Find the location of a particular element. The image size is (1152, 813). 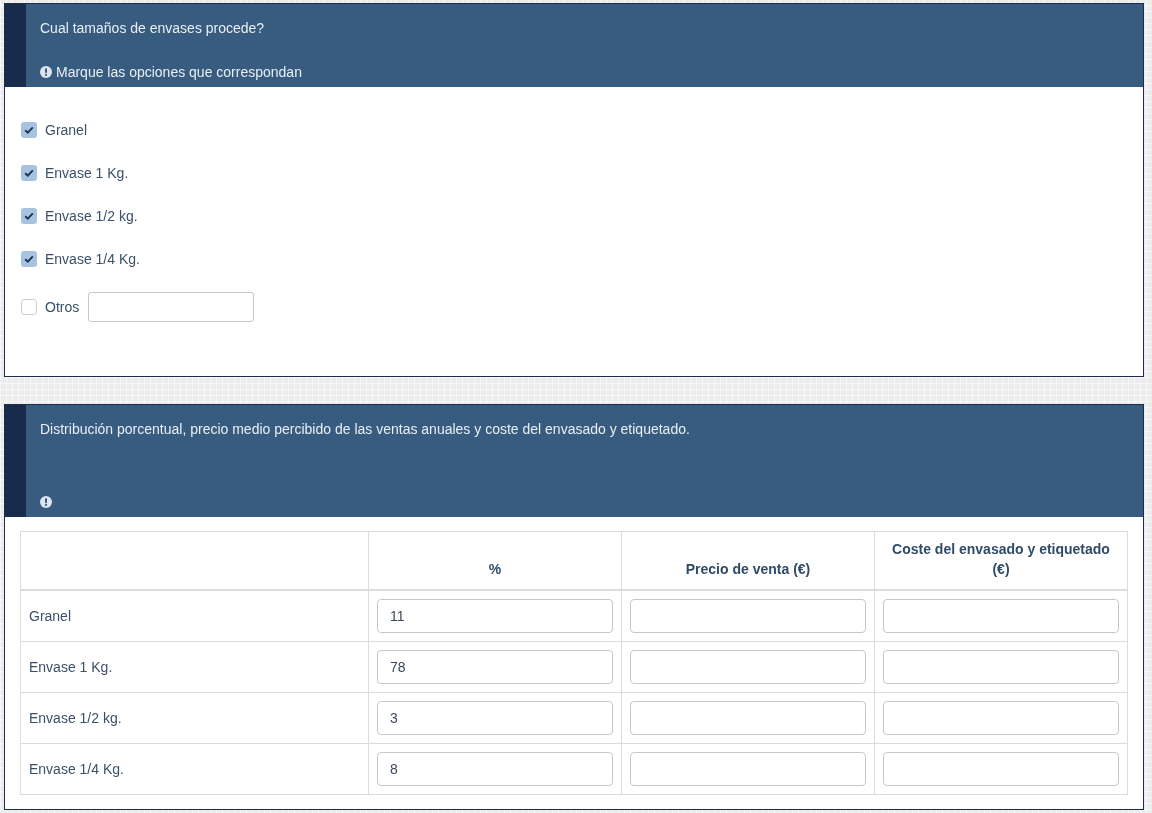

column-header: Precio de venta (€) is located at coordinates (748, 569).